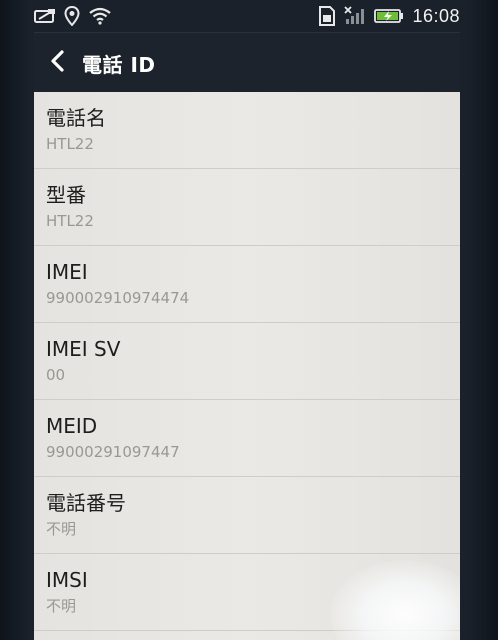 The height and width of the screenshot is (640, 498). What do you see at coordinates (247, 16) in the screenshot?
I see `status-bar: 16:08` at bounding box center [247, 16].